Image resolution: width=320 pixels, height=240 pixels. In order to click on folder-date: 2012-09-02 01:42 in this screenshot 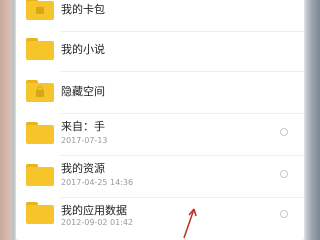, I will do `click(97, 222)`.